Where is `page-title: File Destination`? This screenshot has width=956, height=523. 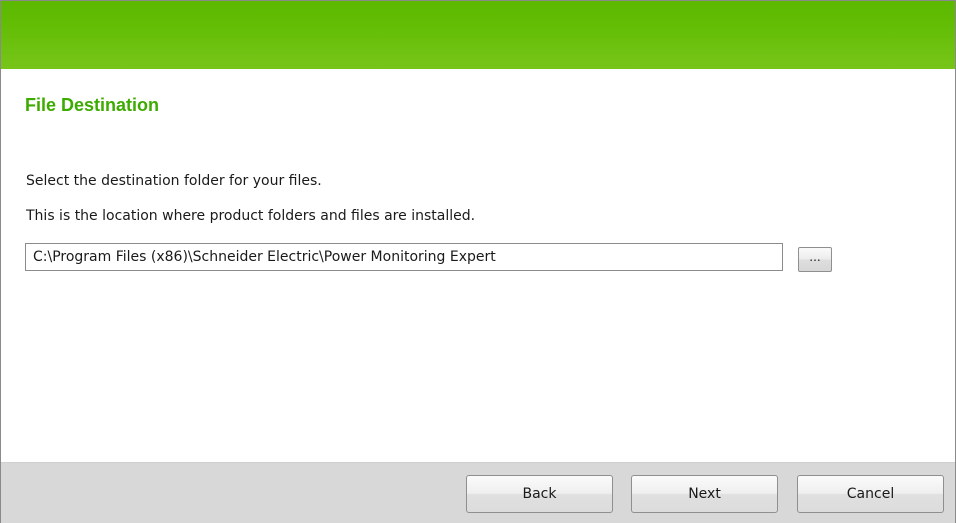
page-title: File Destination is located at coordinates (92, 105).